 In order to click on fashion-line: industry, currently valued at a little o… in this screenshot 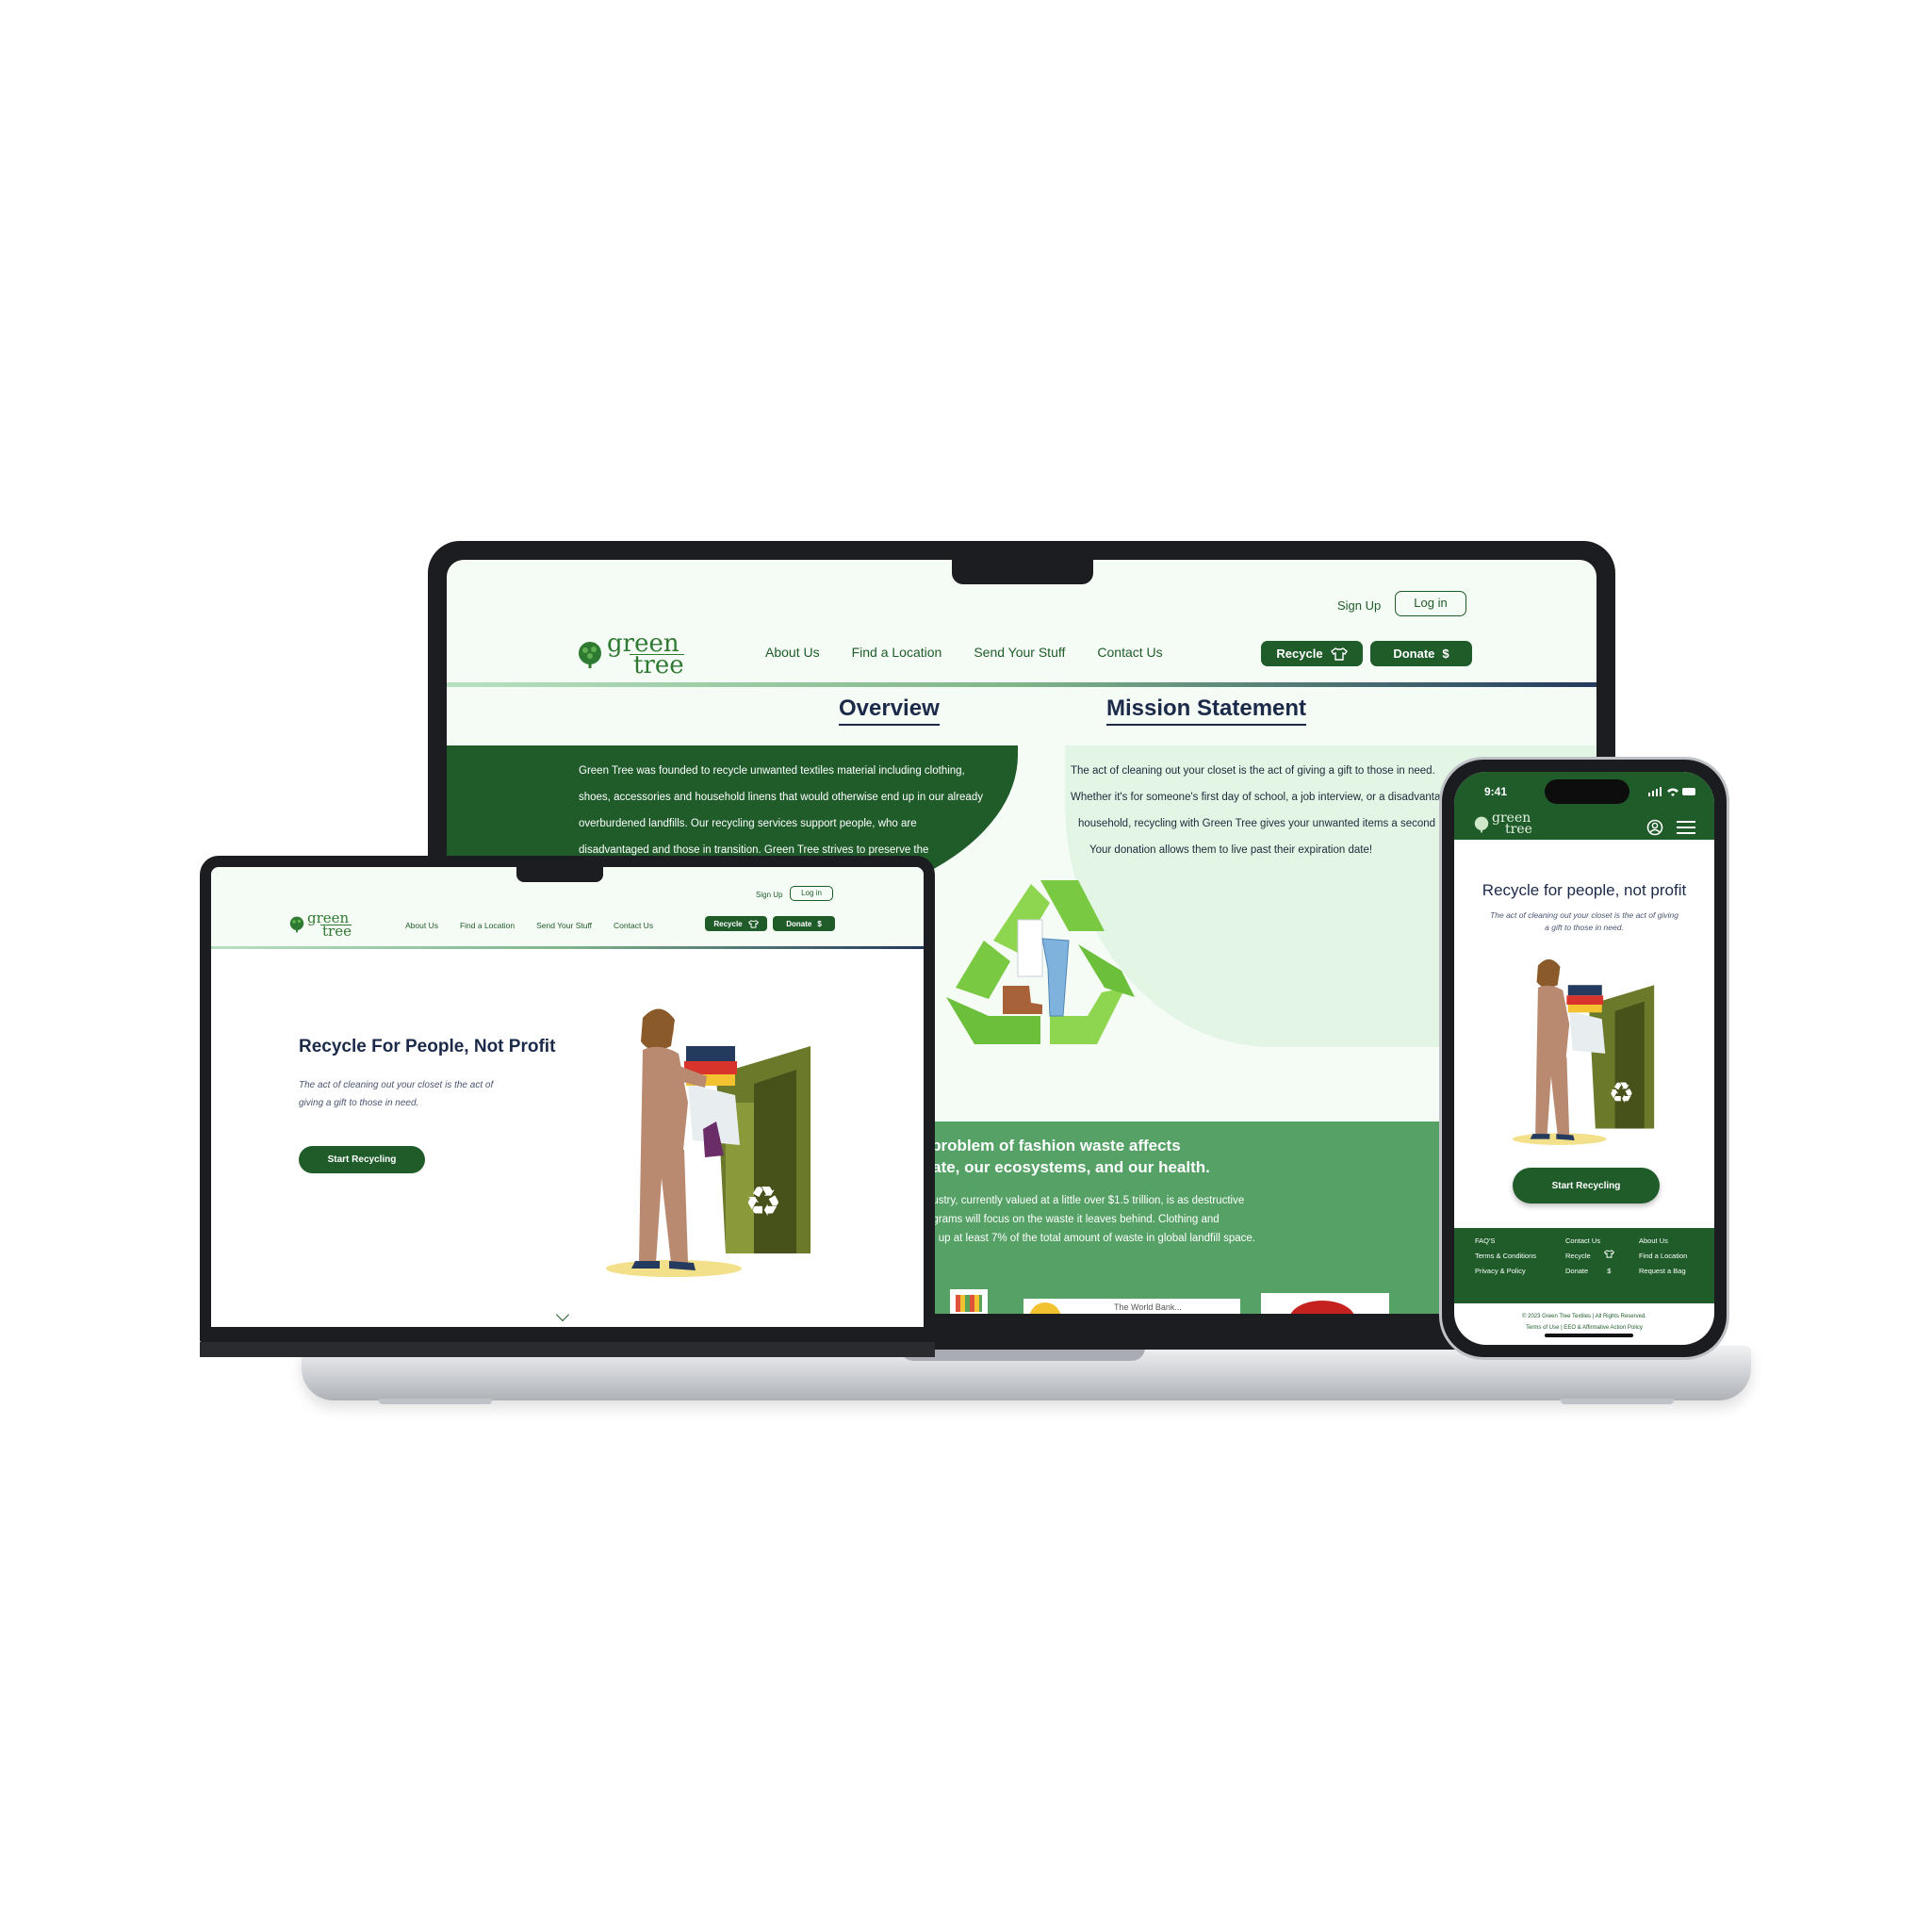, I will do `click(1081, 1200)`.